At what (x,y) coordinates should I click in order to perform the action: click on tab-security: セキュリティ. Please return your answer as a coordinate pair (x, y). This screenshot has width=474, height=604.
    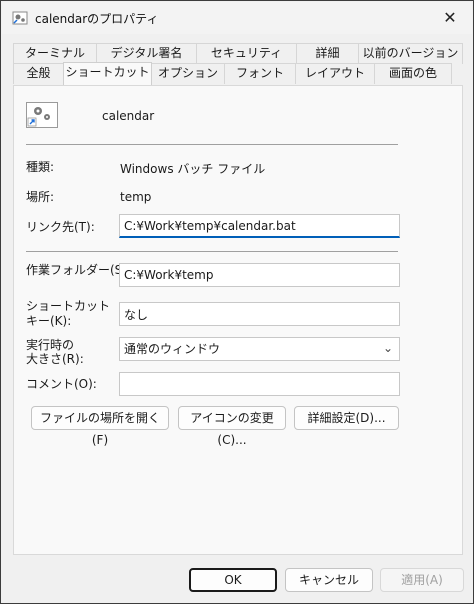
    Looking at the image, I should click on (246, 53).